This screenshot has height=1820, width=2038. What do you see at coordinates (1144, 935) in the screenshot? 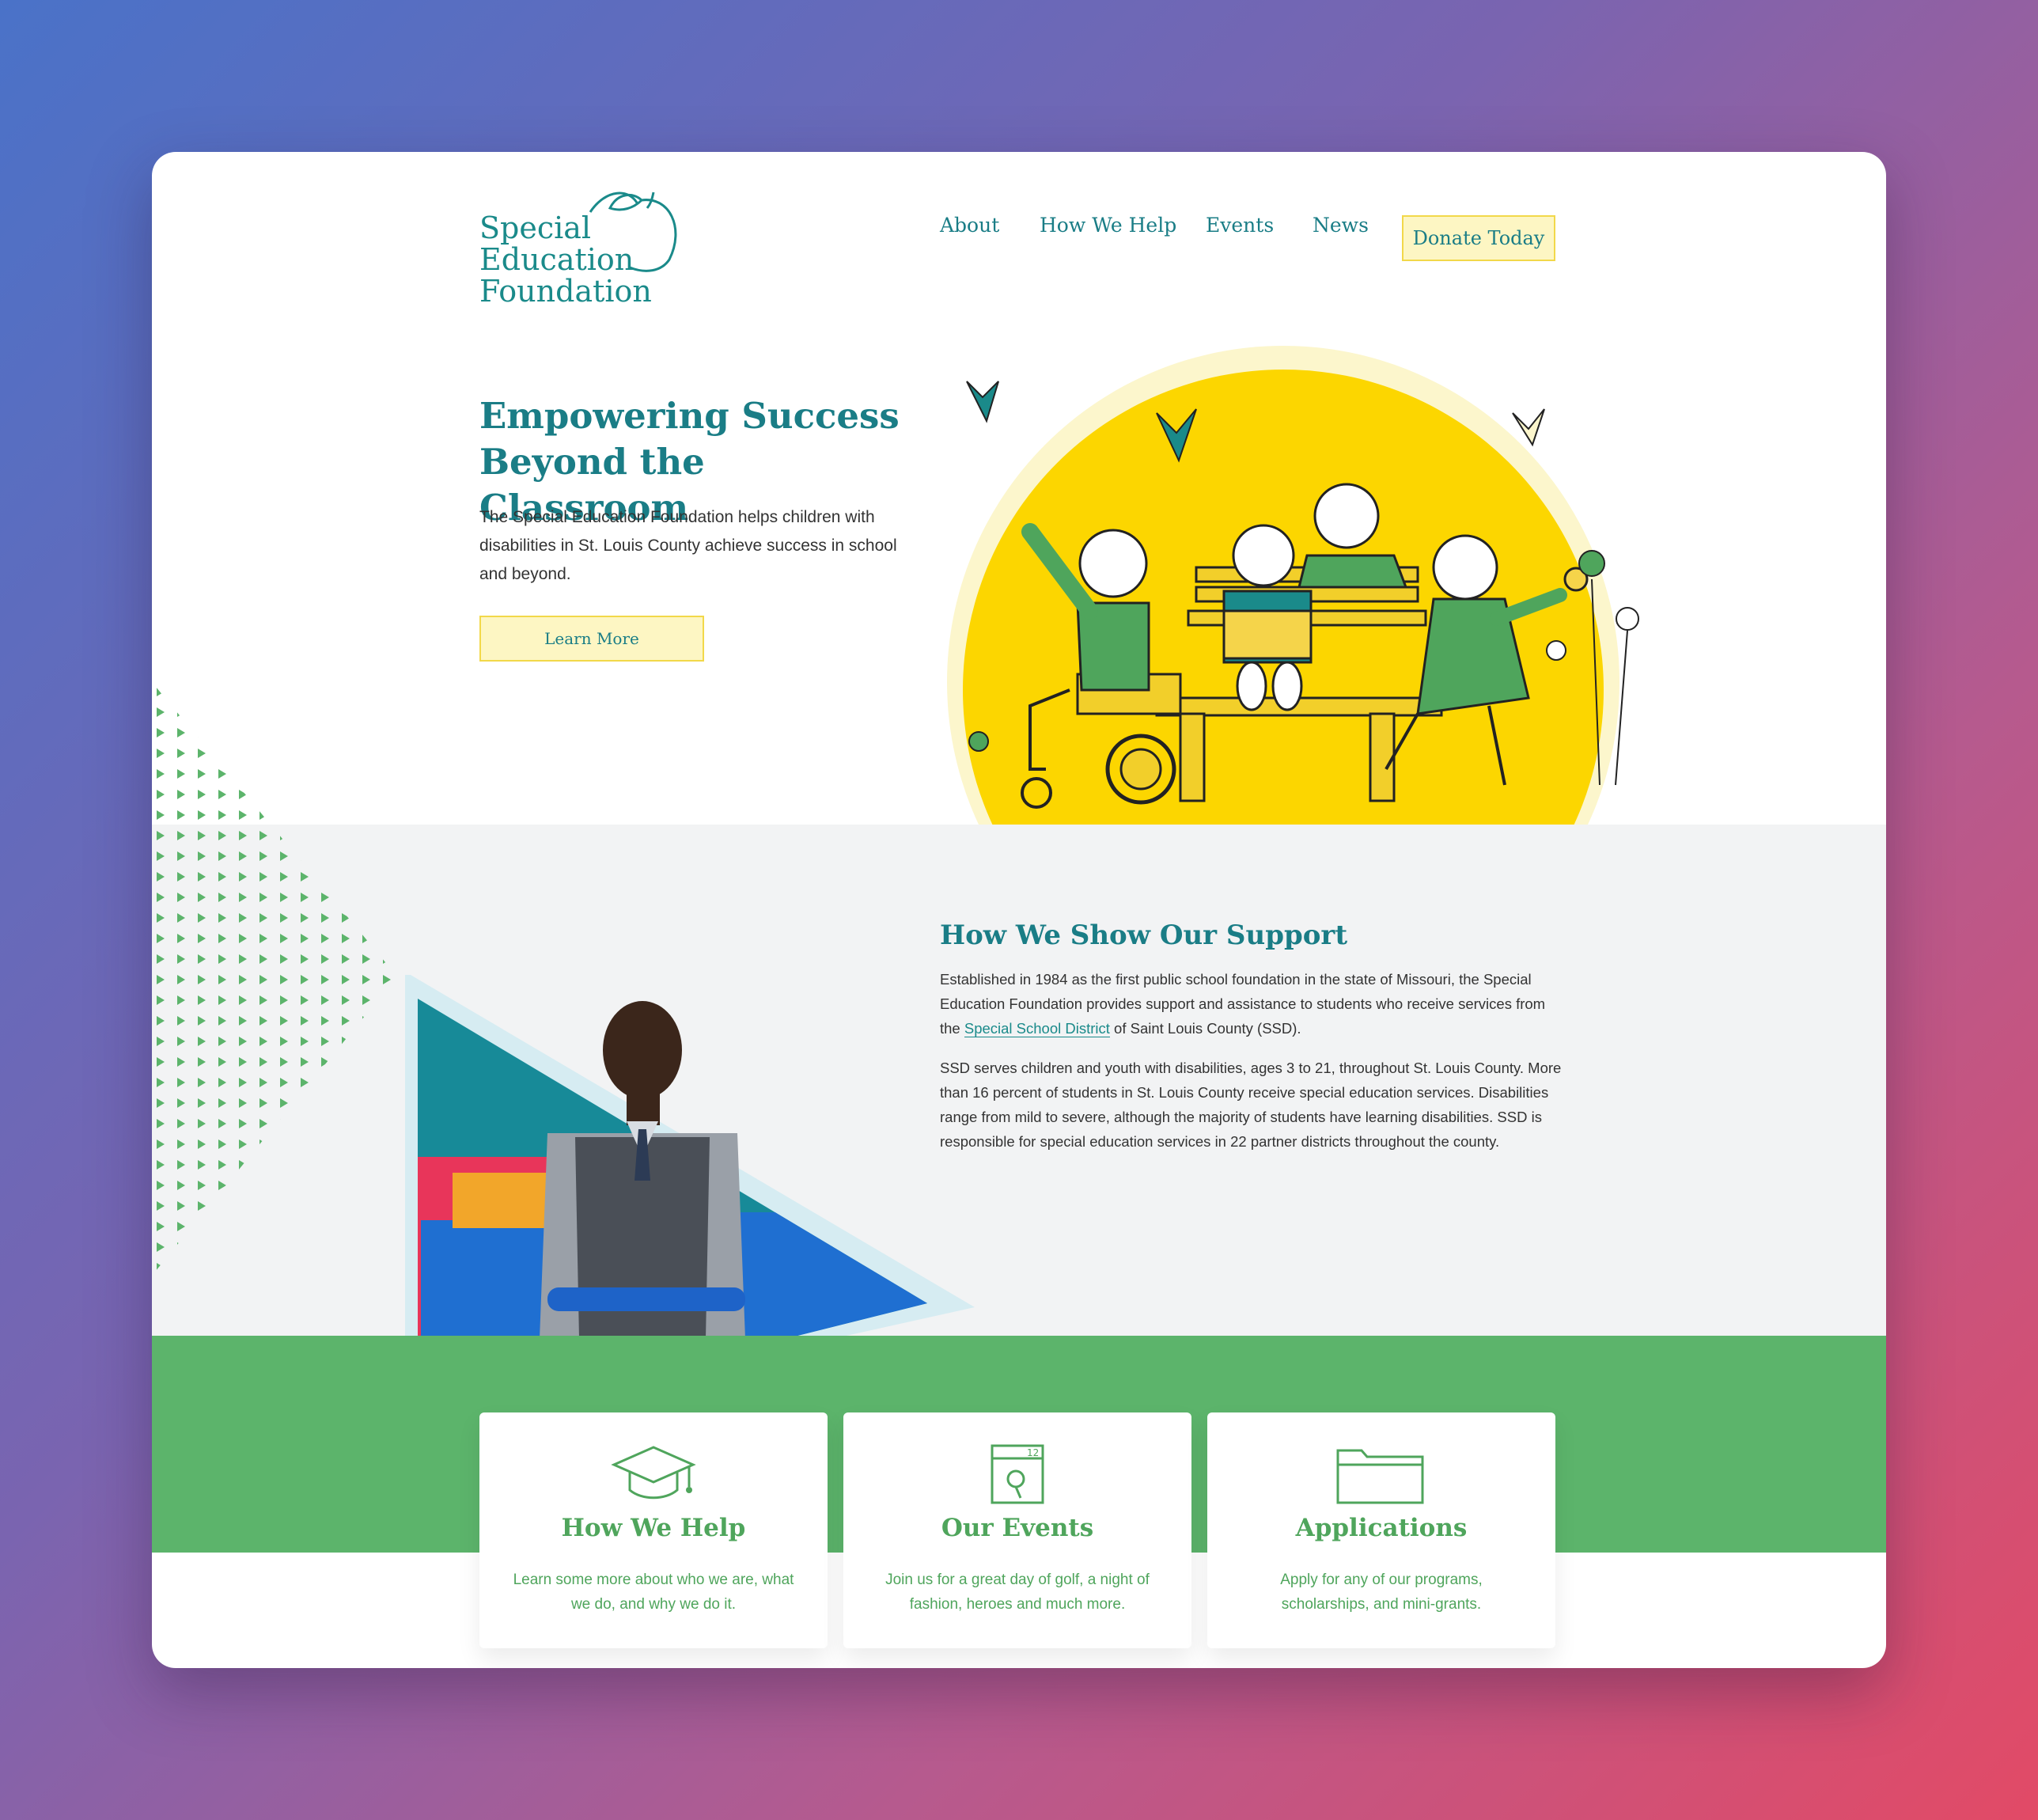
I see `support-title: How We Show Our Support` at bounding box center [1144, 935].